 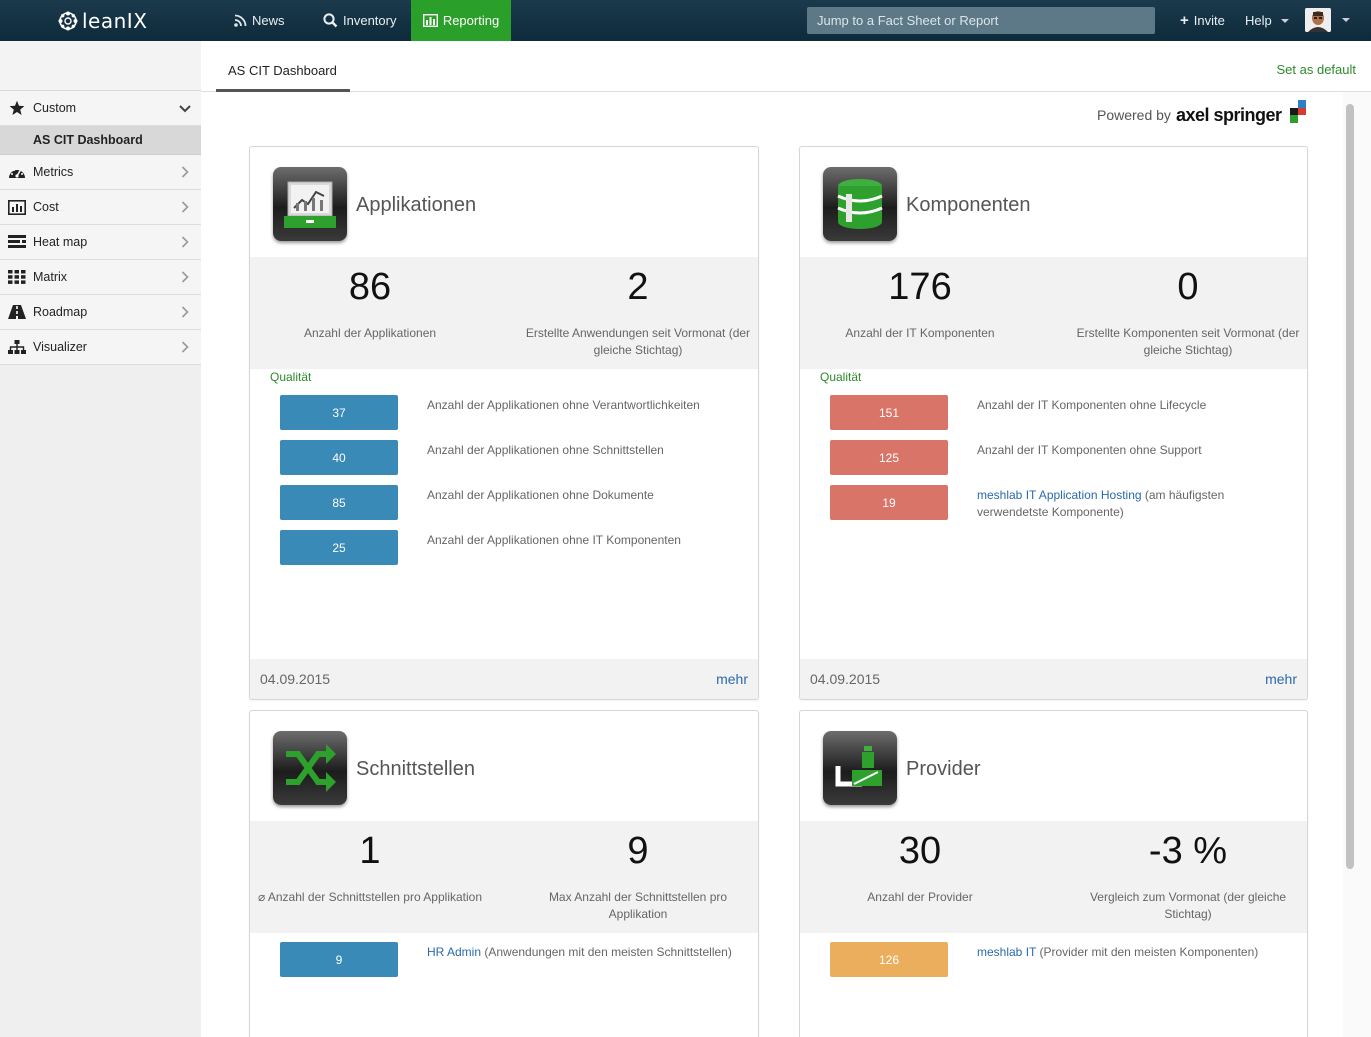 What do you see at coordinates (1202, 20) in the screenshot?
I see `invite-button: + Invite` at bounding box center [1202, 20].